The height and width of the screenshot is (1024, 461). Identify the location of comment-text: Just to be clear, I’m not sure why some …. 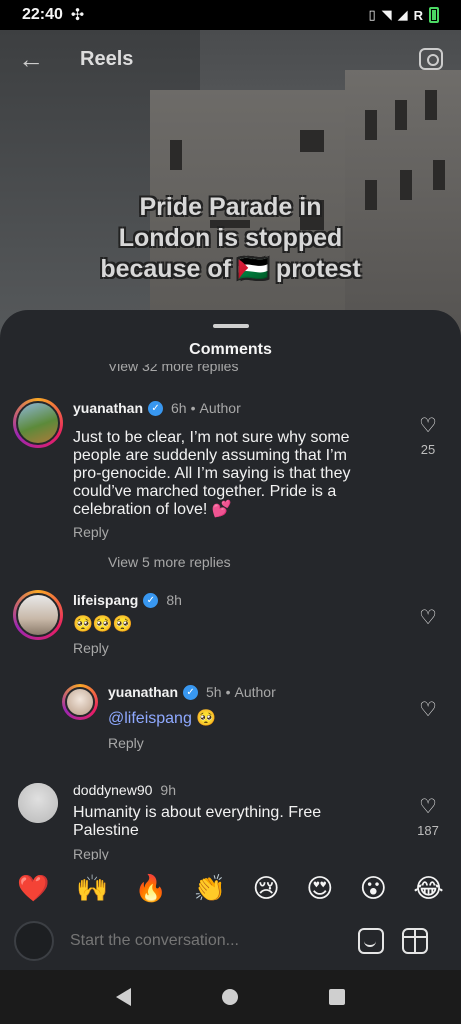
(212, 473).